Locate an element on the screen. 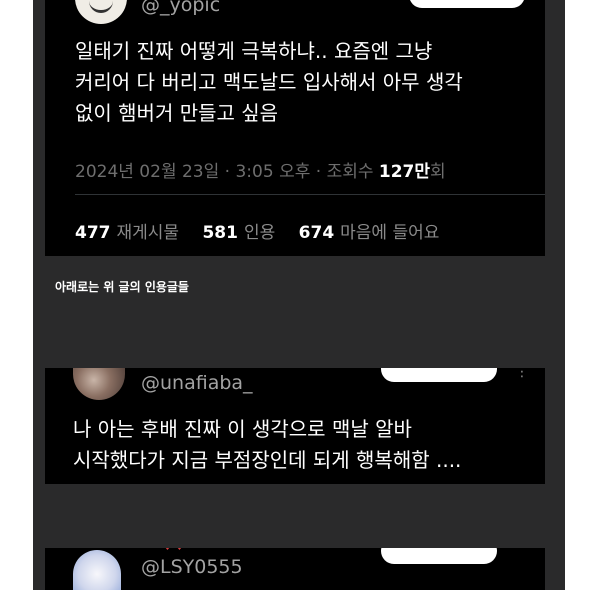  avatar-face-icon is located at coordinates (101, 6).